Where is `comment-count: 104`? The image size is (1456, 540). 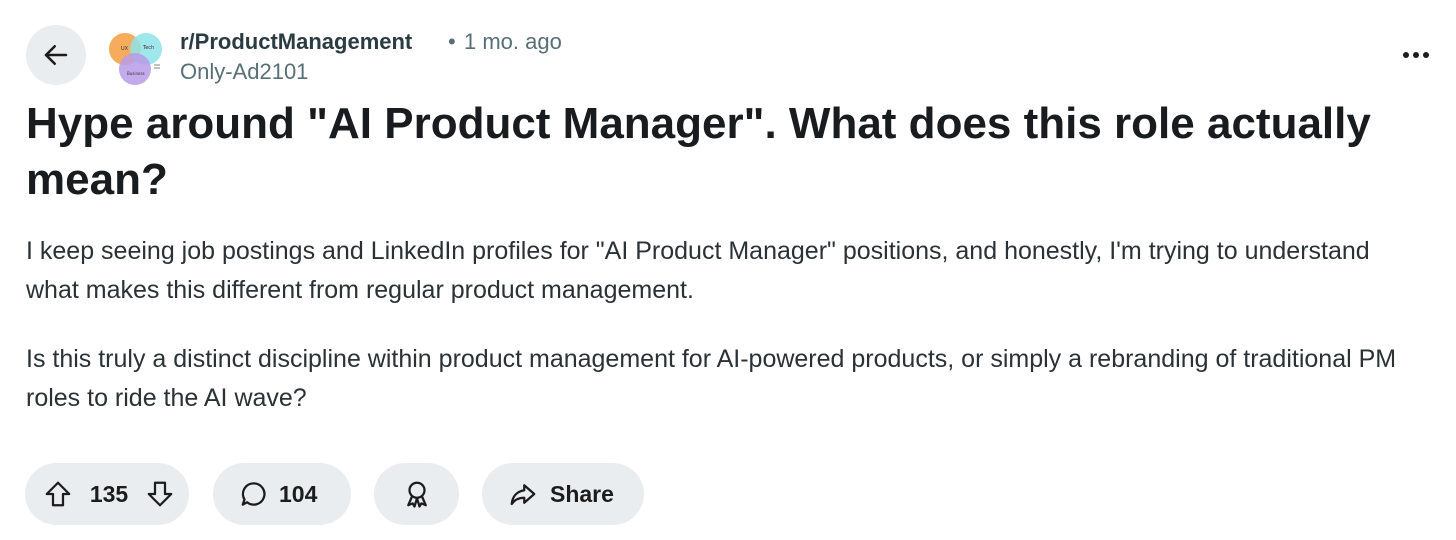 comment-count: 104 is located at coordinates (298, 493).